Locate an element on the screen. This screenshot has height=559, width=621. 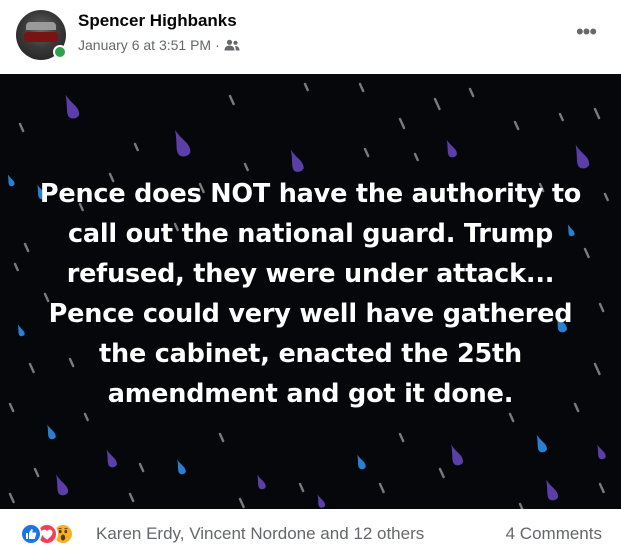
post-text-line: the cabinet, enacted the 25th is located at coordinates (310, 354).